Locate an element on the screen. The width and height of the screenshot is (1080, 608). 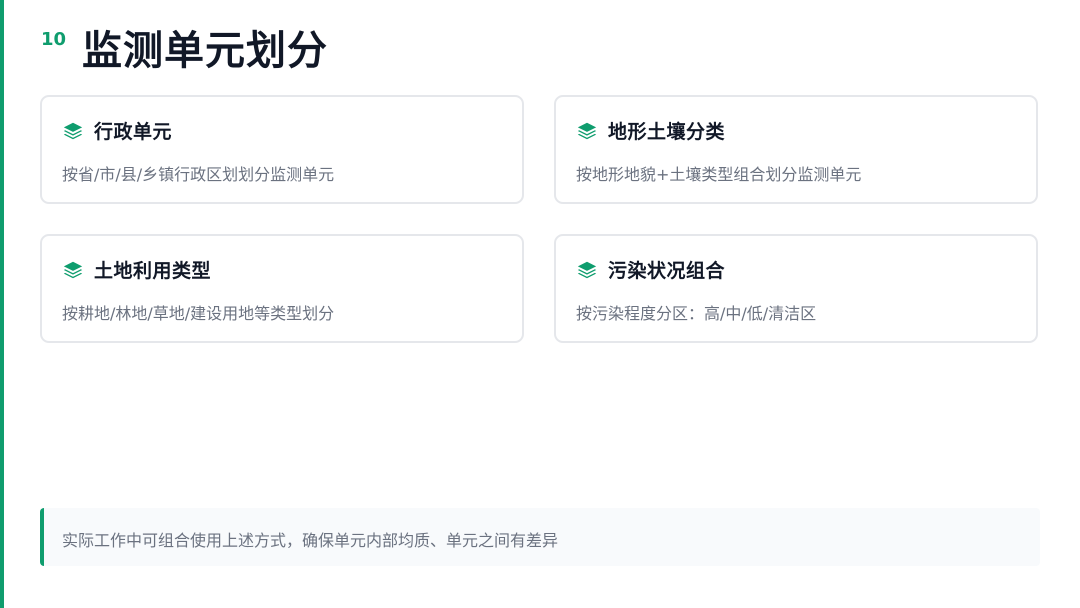
card-header: 行政单元 is located at coordinates (117, 130).